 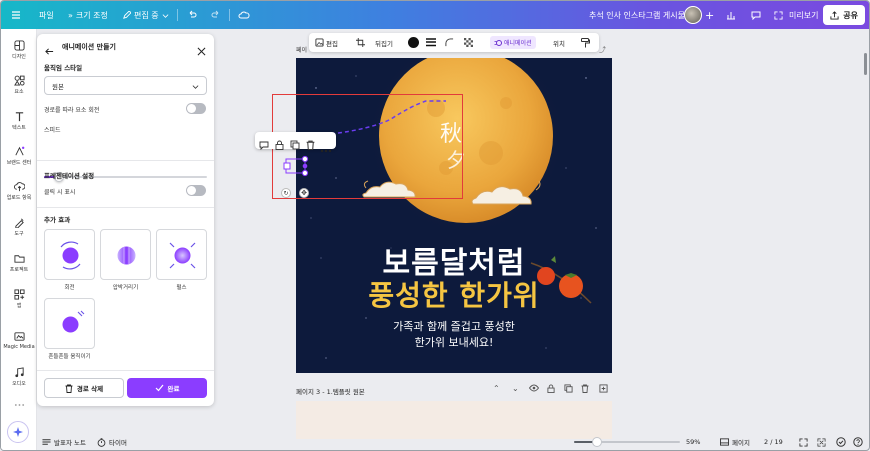 I want to click on close-button, so click(x=201, y=50).